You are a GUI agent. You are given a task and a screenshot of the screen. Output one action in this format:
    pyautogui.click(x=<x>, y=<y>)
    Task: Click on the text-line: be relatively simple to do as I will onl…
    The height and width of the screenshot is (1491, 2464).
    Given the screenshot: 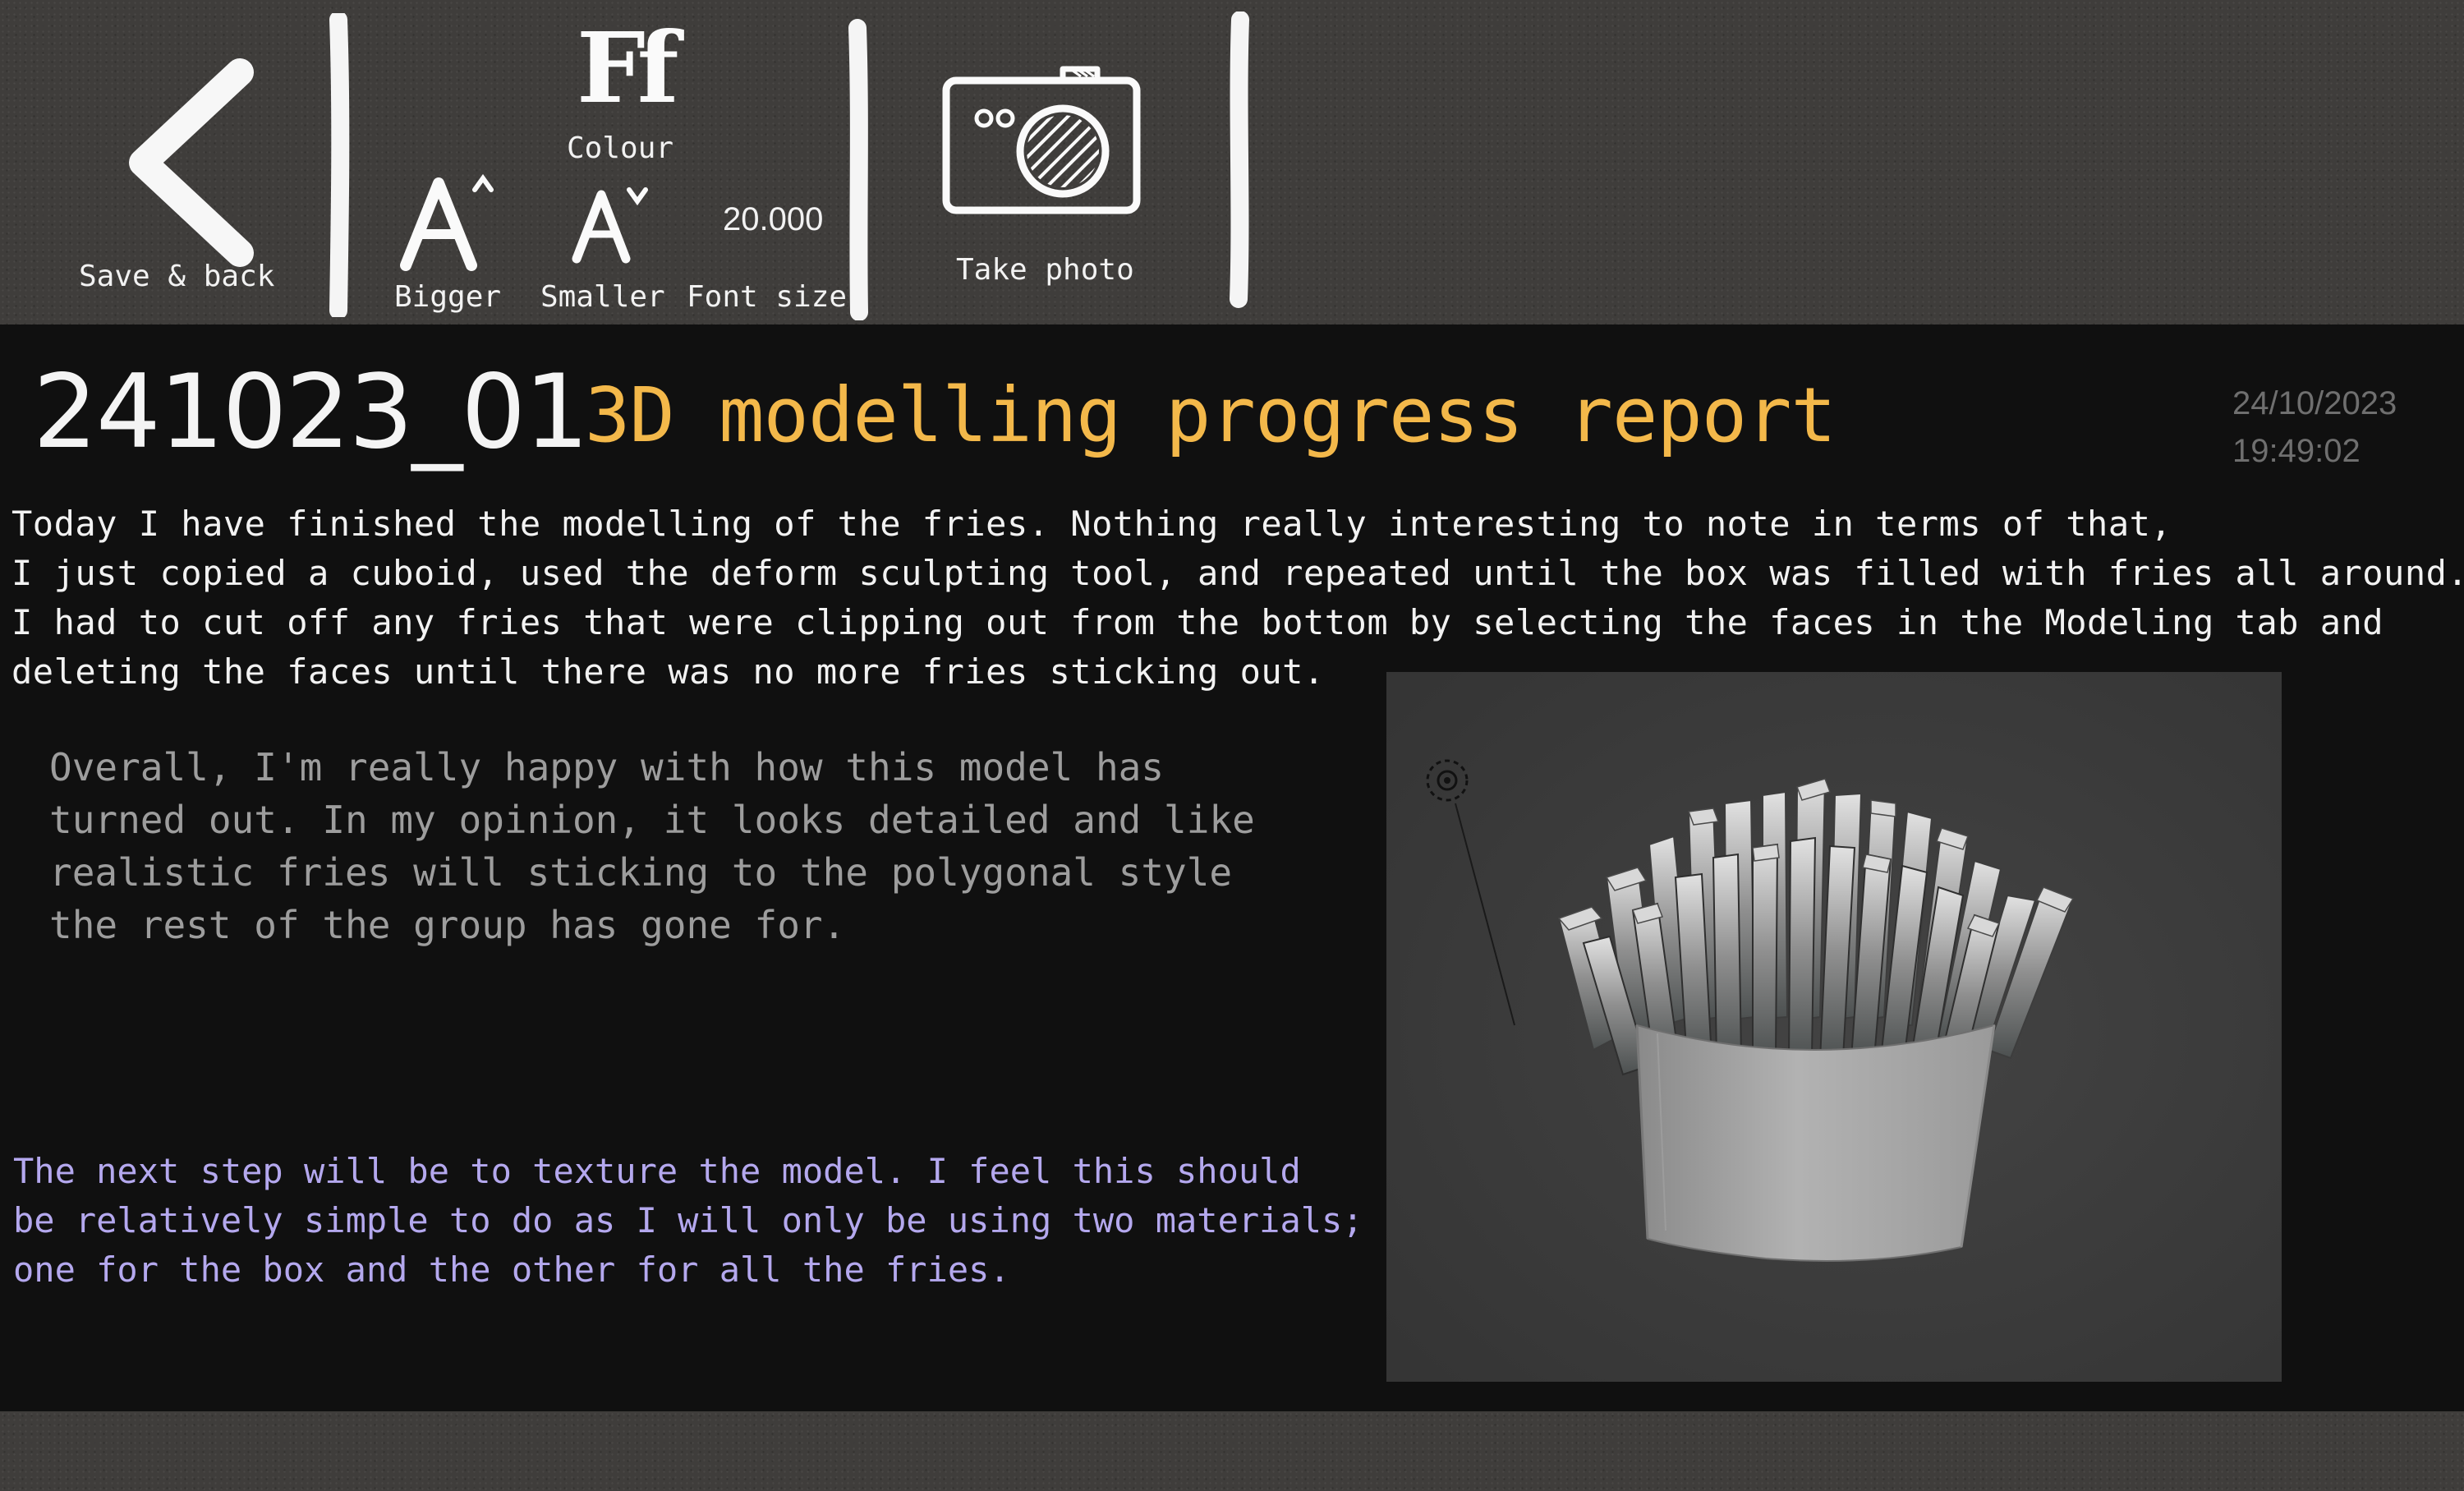 What is the action you would take?
    pyautogui.click(x=688, y=1220)
    